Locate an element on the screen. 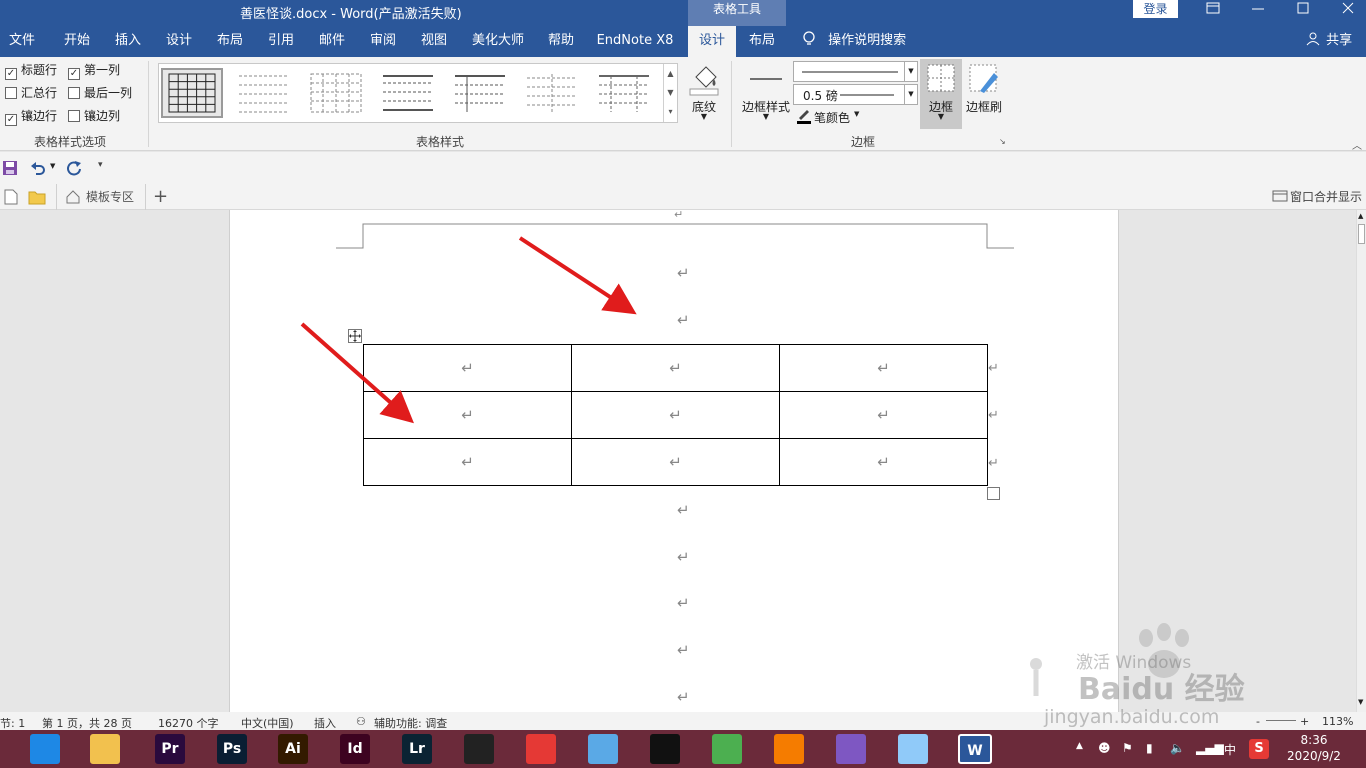 This screenshot has height=768, width=1366. chevron-down-icon: ▼ is located at coordinates (52, 166).